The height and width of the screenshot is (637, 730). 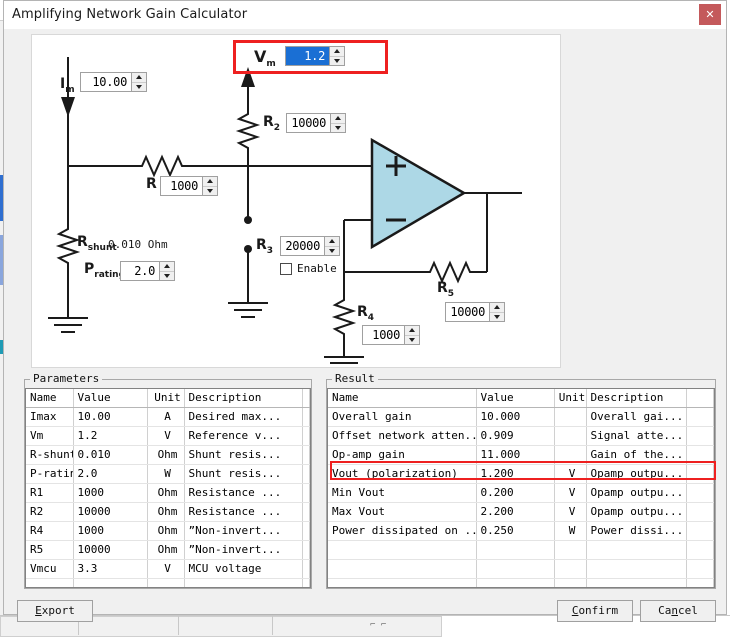 I want to click on r3-spinner-buttons, so click(x=331, y=246).